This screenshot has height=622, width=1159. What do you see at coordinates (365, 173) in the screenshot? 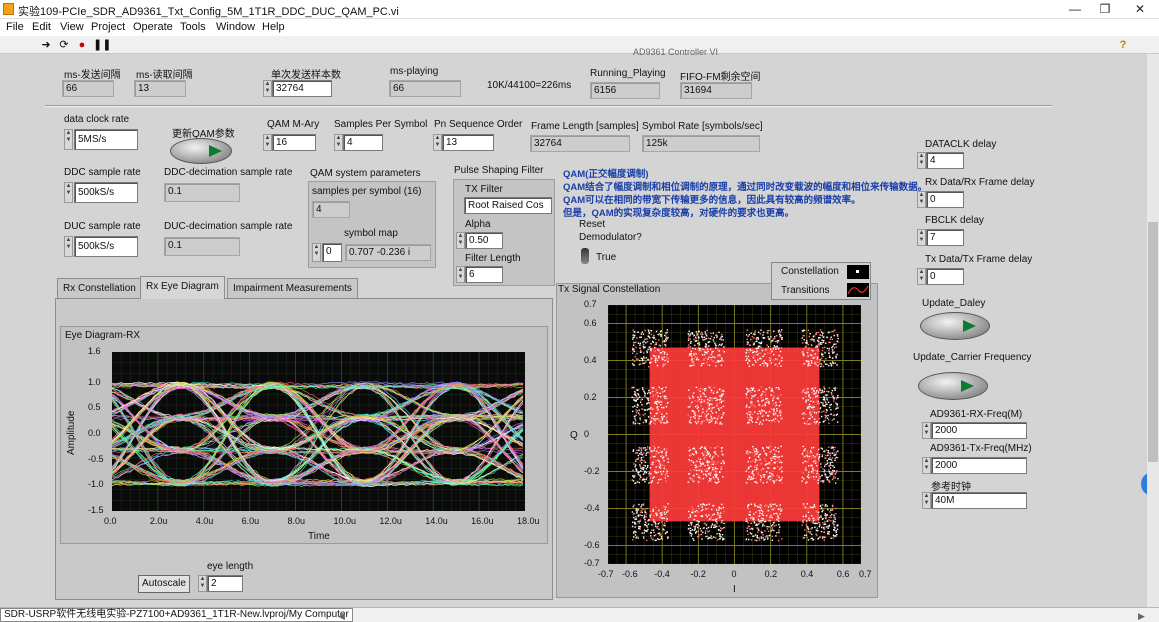
I see `qam-sys-params-label: QAM system parameters` at bounding box center [365, 173].